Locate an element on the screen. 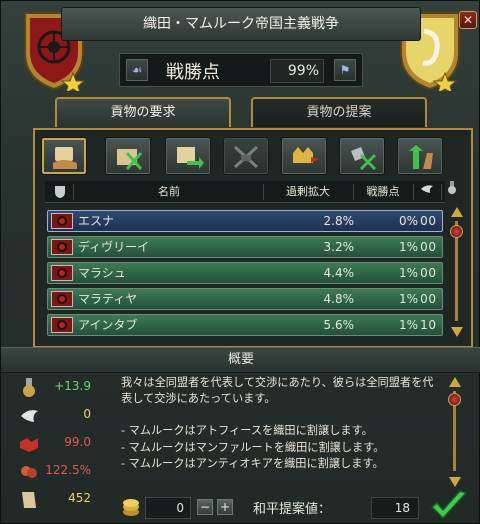  row-name: マラシュ is located at coordinates (102, 273).